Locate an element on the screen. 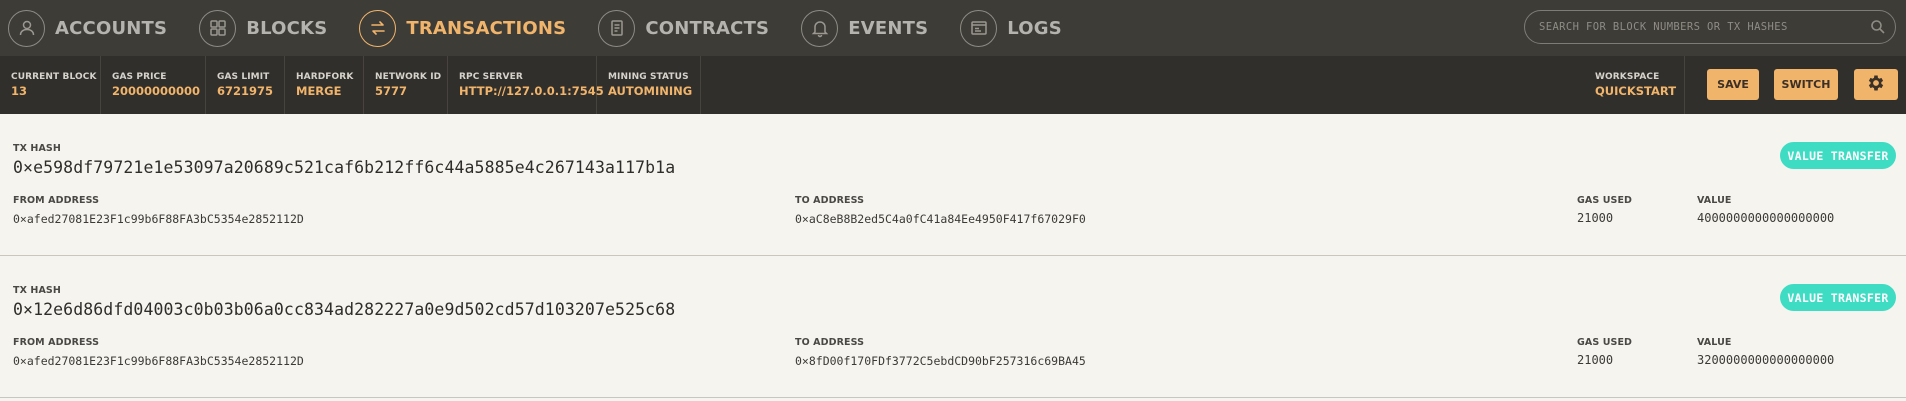  nav-accounts-label: ACCOUNTS is located at coordinates (111, 28).